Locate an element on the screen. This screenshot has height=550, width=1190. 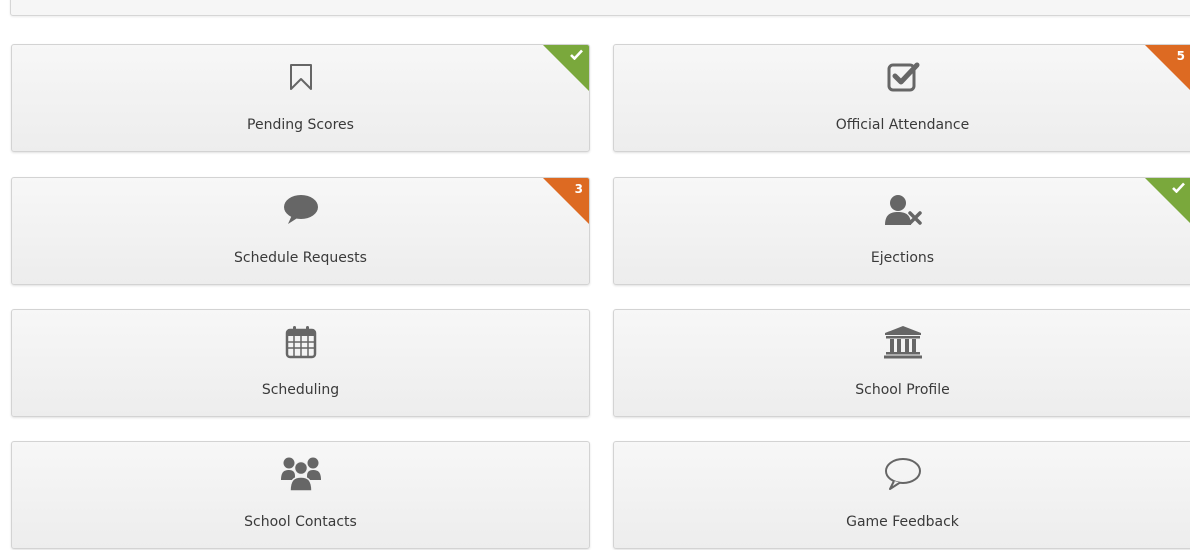
tile-school-profile: School Profile is located at coordinates (901, 363).